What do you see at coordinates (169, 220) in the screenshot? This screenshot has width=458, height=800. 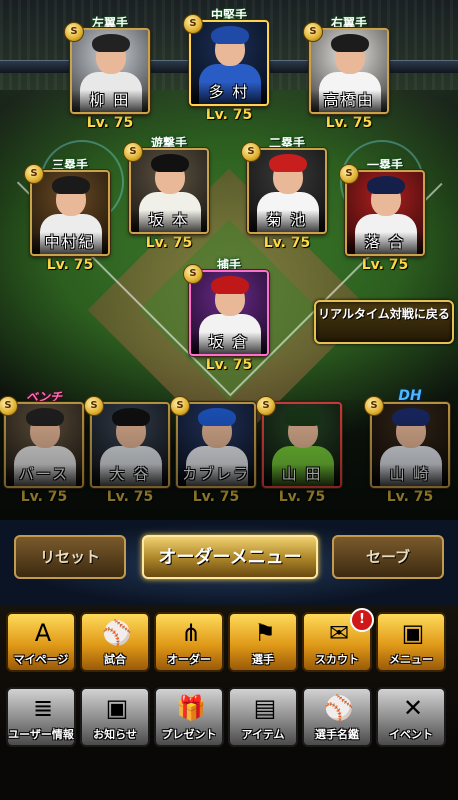 I see `player-name: 坂 本` at bounding box center [169, 220].